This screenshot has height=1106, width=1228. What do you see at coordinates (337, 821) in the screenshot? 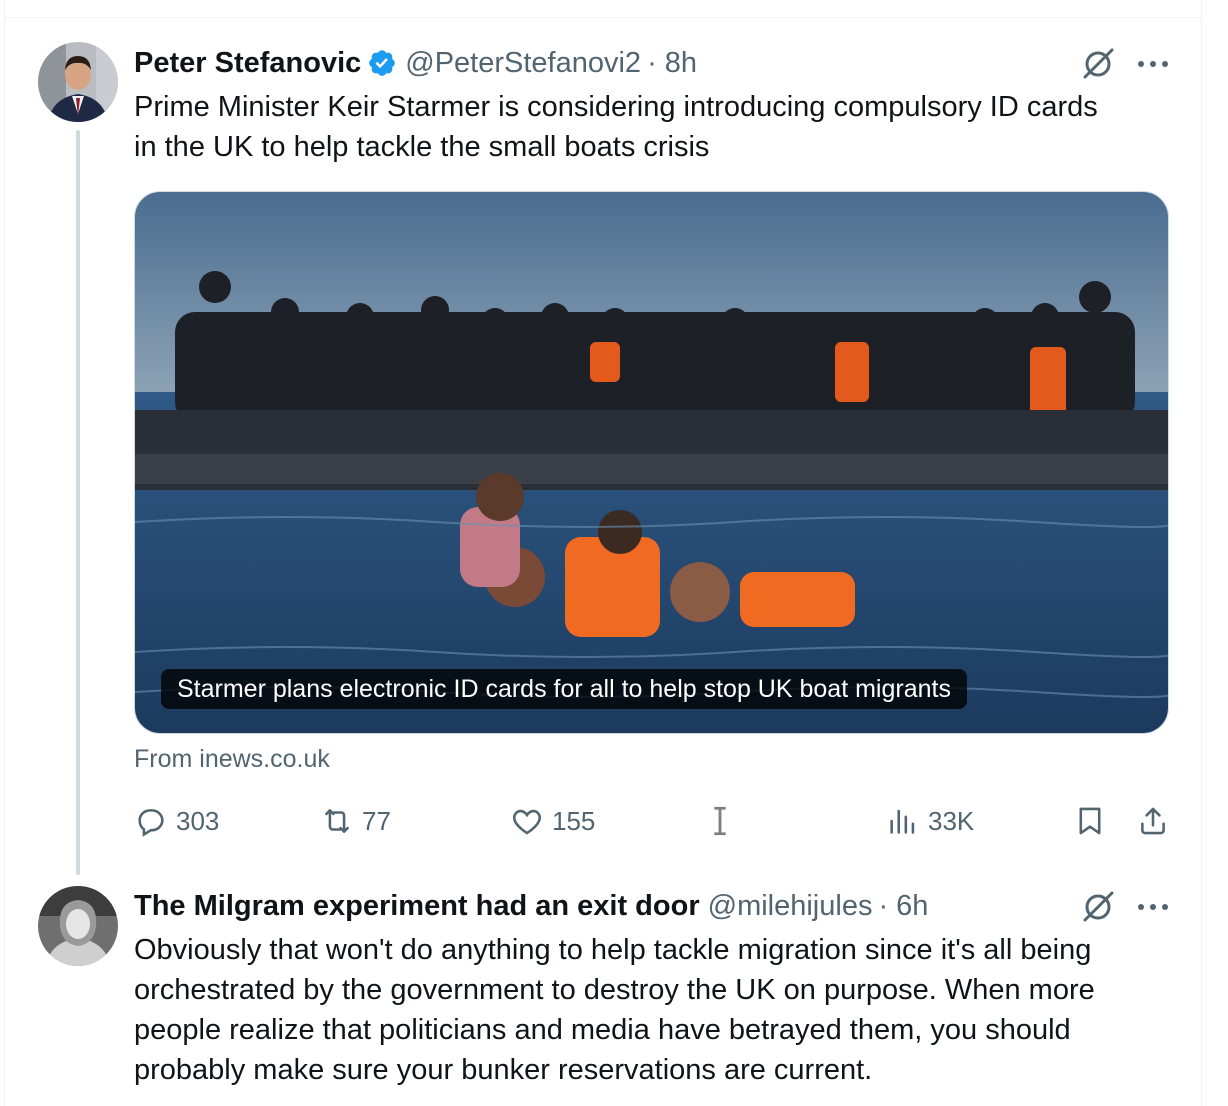
I see `repost-icon` at bounding box center [337, 821].